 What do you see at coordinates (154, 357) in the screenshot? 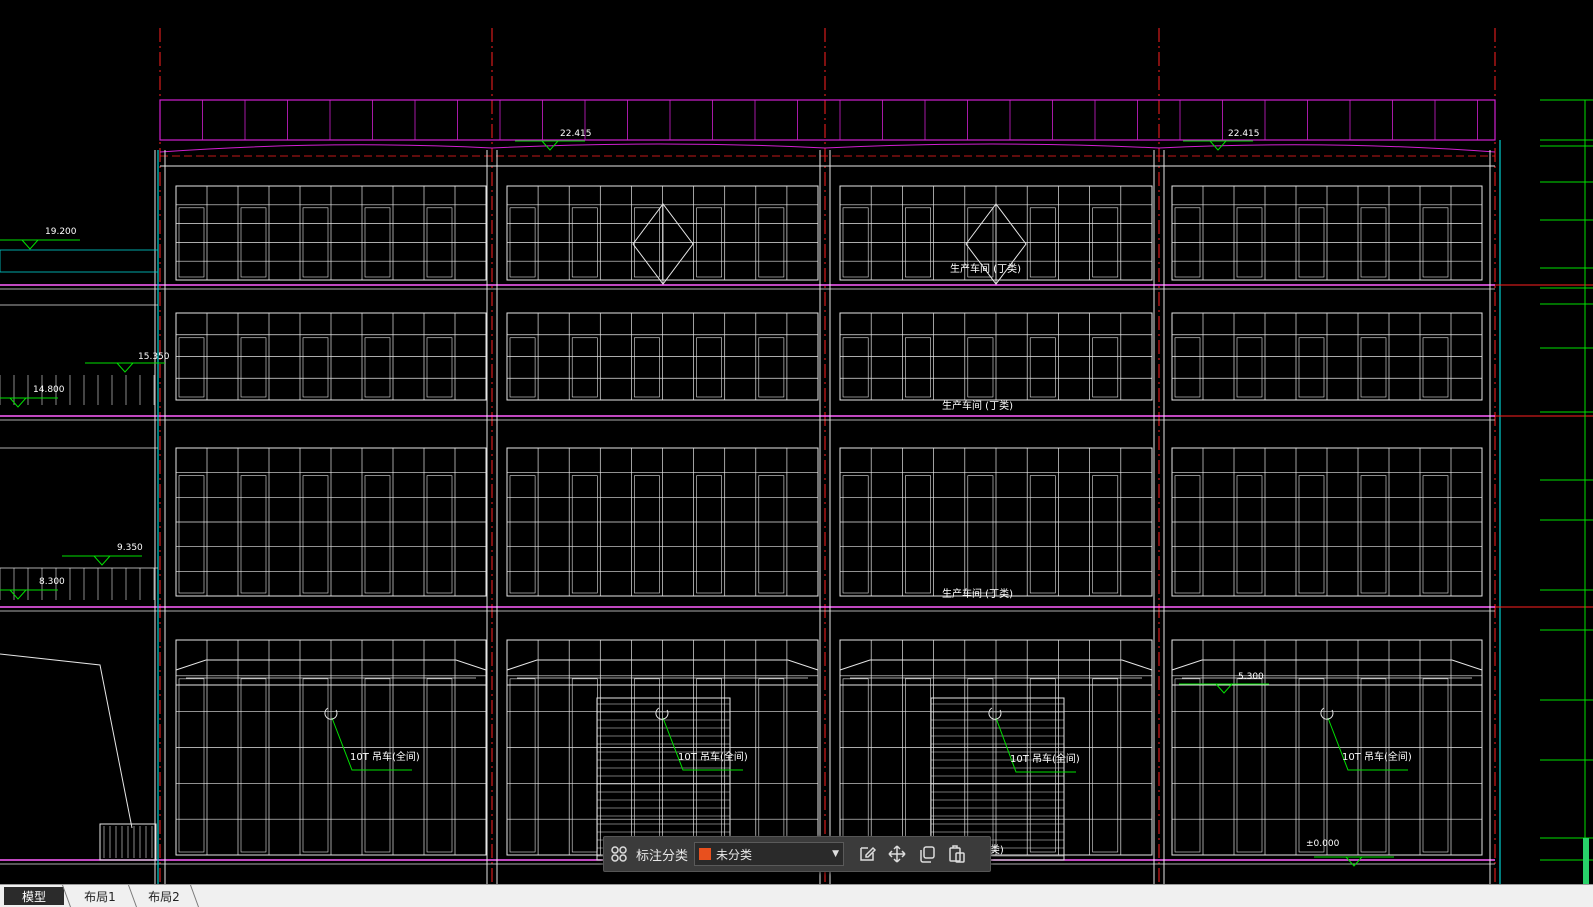
I see `elev-left-mid1: 15.350` at bounding box center [154, 357].